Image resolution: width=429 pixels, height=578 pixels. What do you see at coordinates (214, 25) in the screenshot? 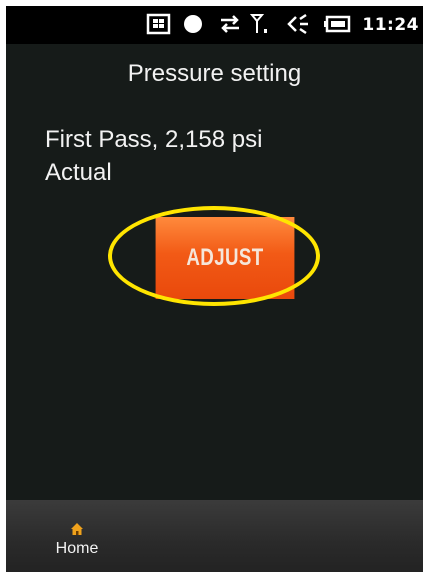
I see `status-bar: 11:24` at bounding box center [214, 25].